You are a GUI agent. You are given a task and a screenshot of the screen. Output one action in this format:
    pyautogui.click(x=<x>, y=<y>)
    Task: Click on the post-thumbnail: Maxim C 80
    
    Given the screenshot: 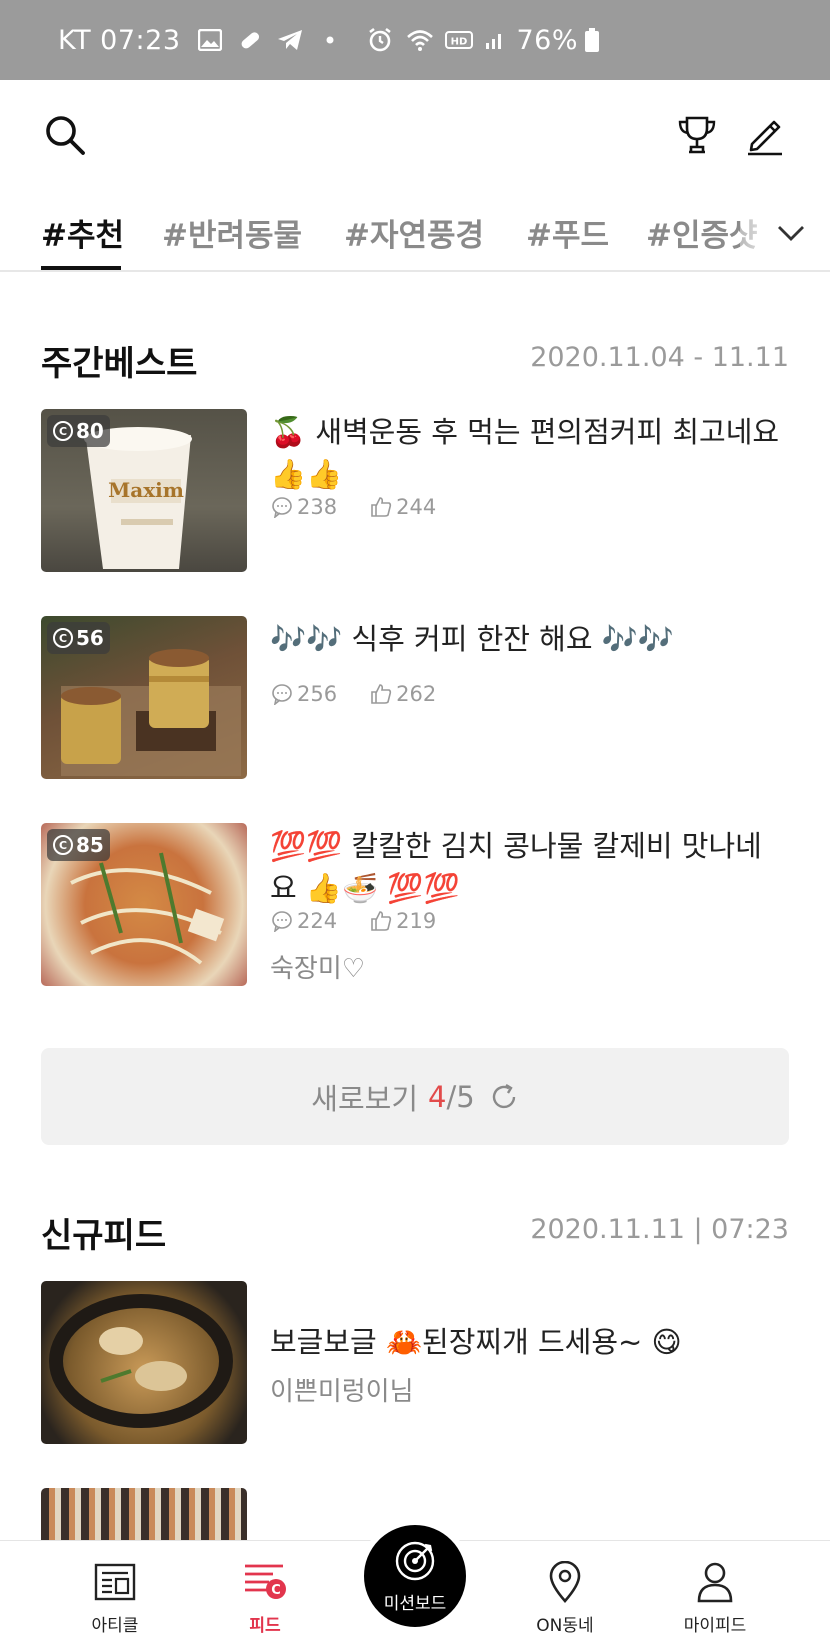 What is the action you would take?
    pyautogui.click(x=144, y=490)
    